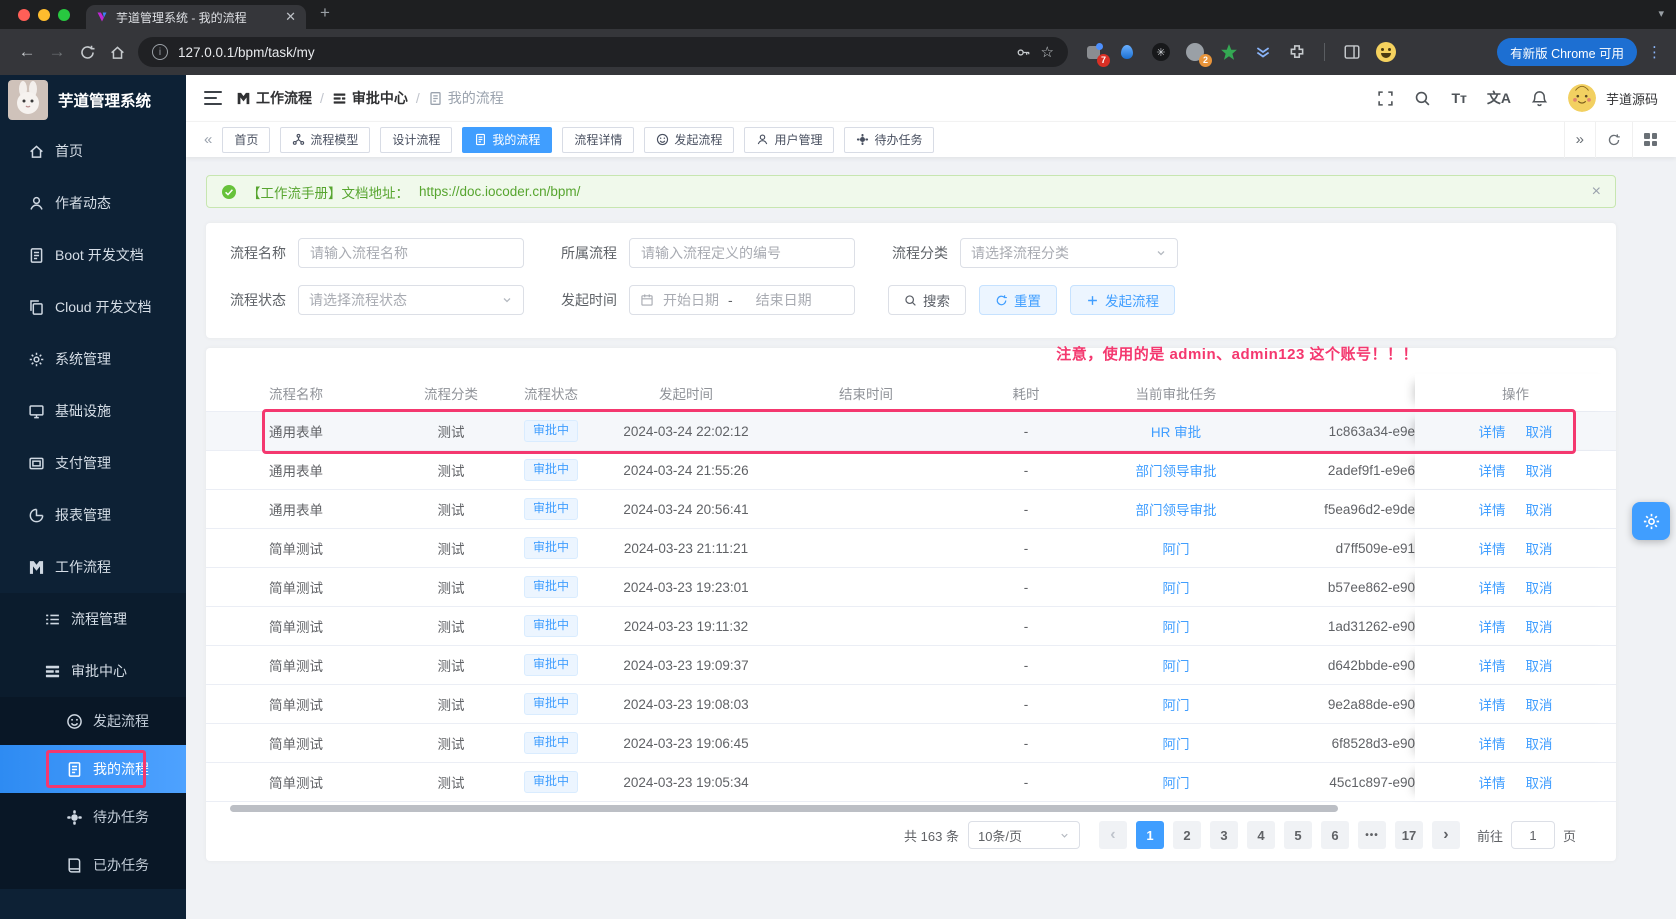 The height and width of the screenshot is (919, 1676). What do you see at coordinates (93, 619) in the screenshot?
I see `sidebar-item: 流程管理` at bounding box center [93, 619].